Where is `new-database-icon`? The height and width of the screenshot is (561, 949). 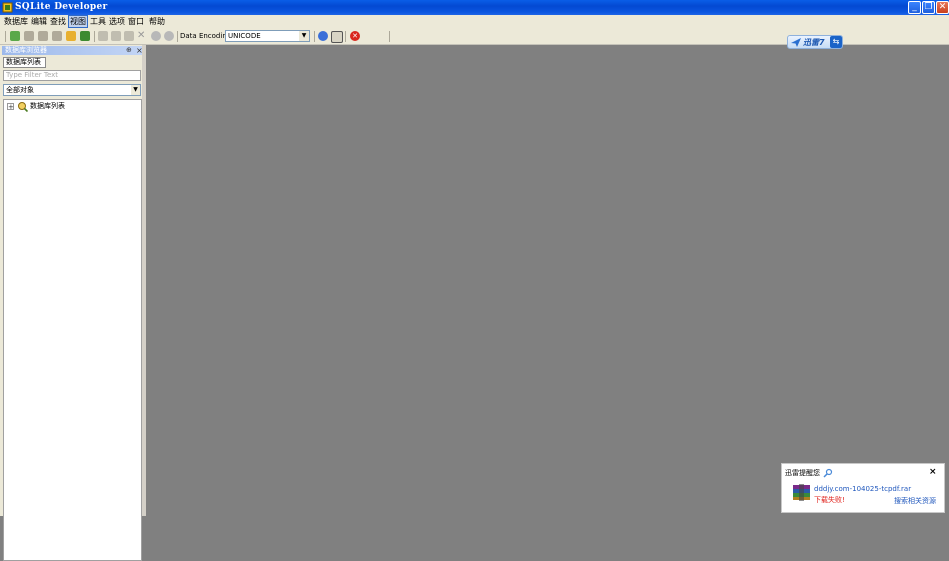
new-database-icon is located at coordinates (15, 36).